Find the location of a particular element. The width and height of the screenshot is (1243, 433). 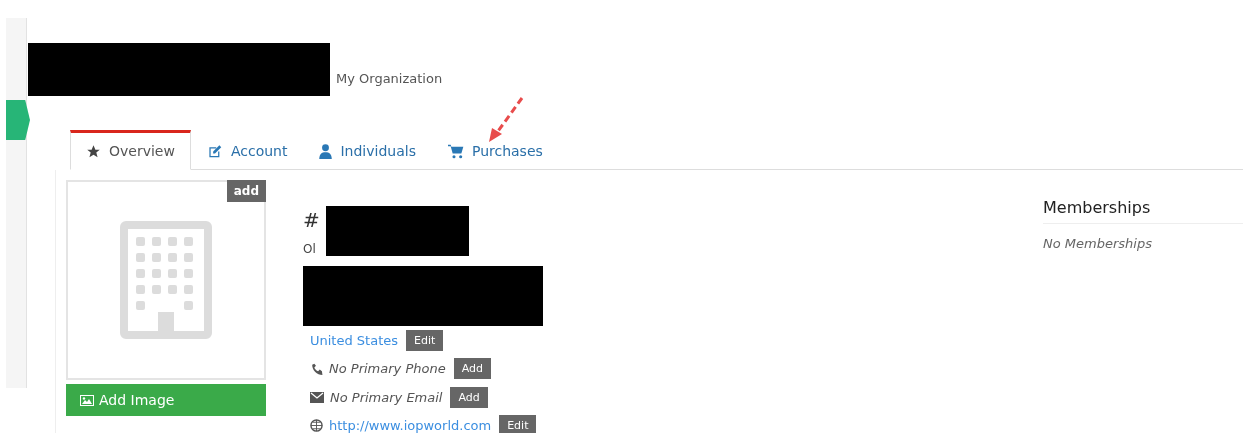

empty-value: No Primary Phone is located at coordinates (387, 369).